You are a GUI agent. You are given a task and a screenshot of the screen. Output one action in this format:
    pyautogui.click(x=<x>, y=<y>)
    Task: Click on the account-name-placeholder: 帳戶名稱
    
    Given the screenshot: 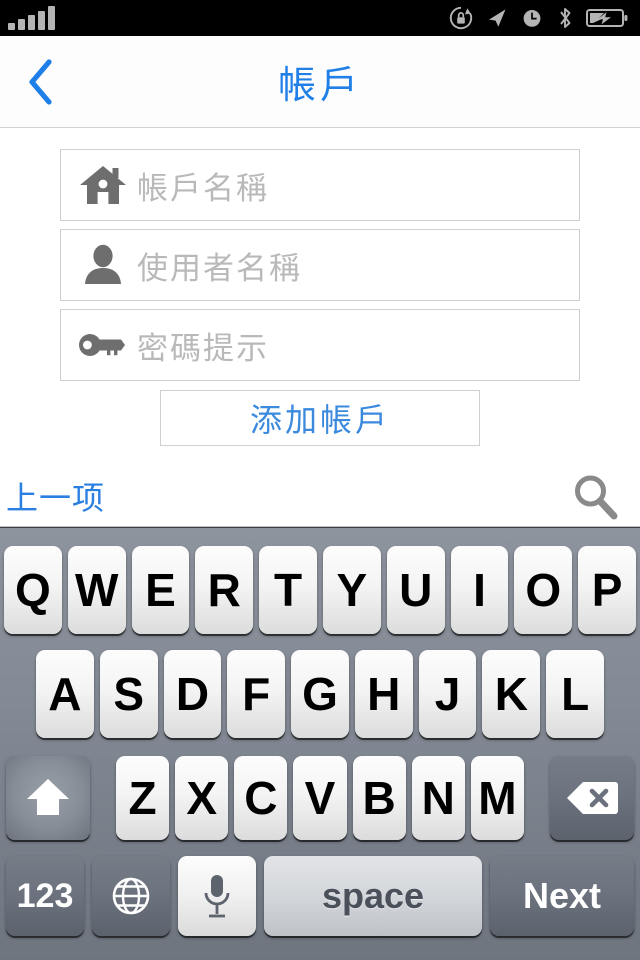 What is the action you would take?
    pyautogui.click(x=203, y=188)
    